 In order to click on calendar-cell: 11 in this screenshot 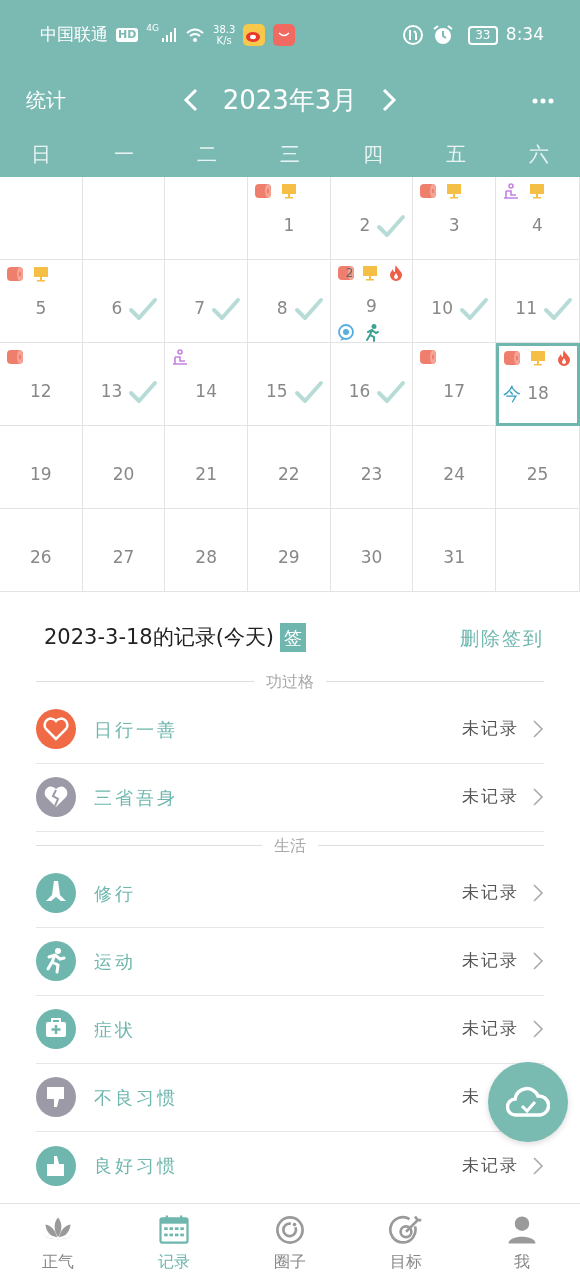, I will do `click(538, 301)`.